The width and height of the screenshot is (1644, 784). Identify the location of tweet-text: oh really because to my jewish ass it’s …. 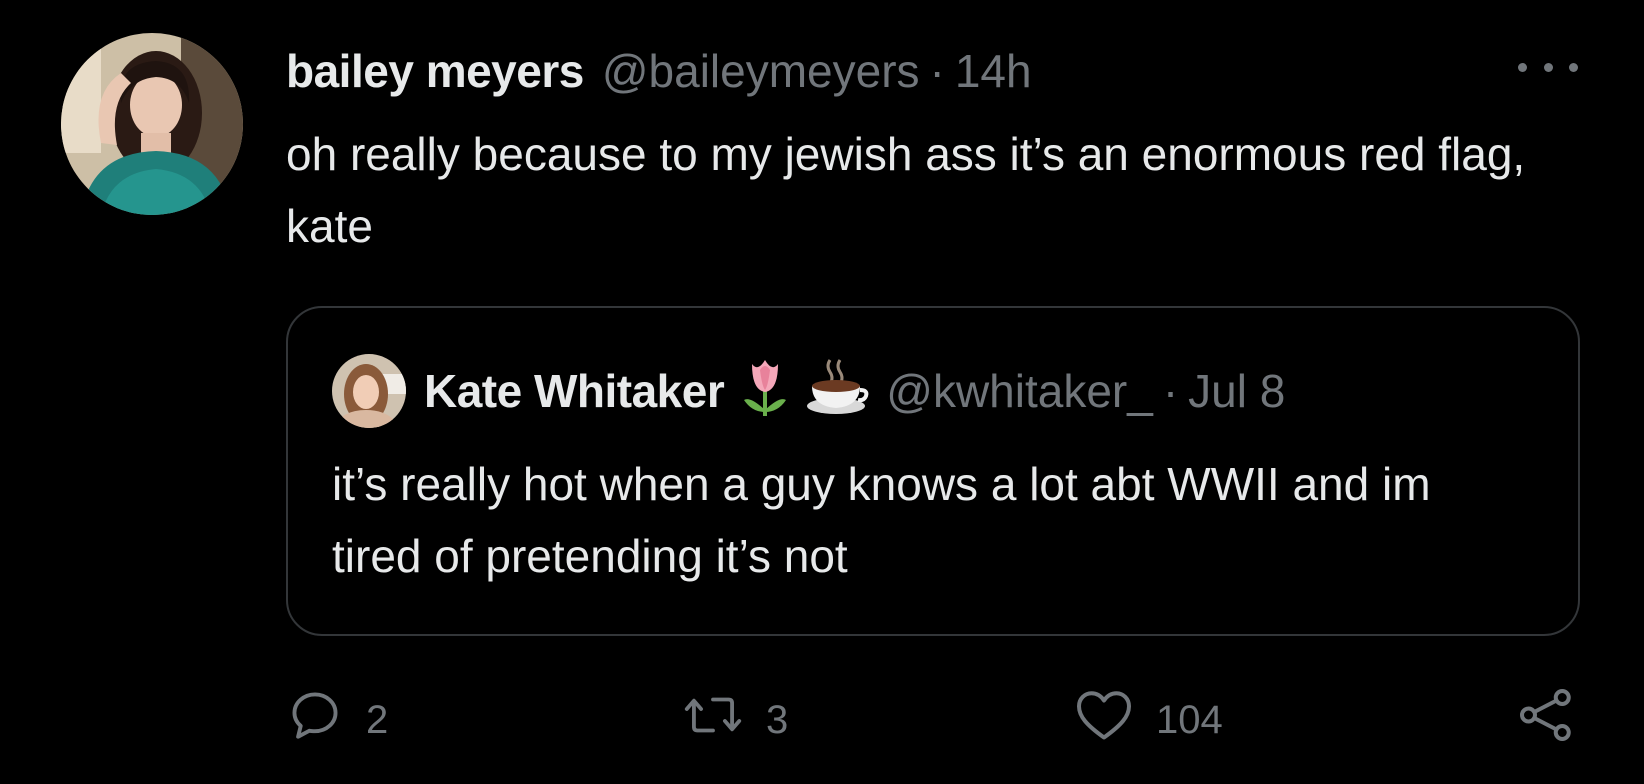
(906, 190).